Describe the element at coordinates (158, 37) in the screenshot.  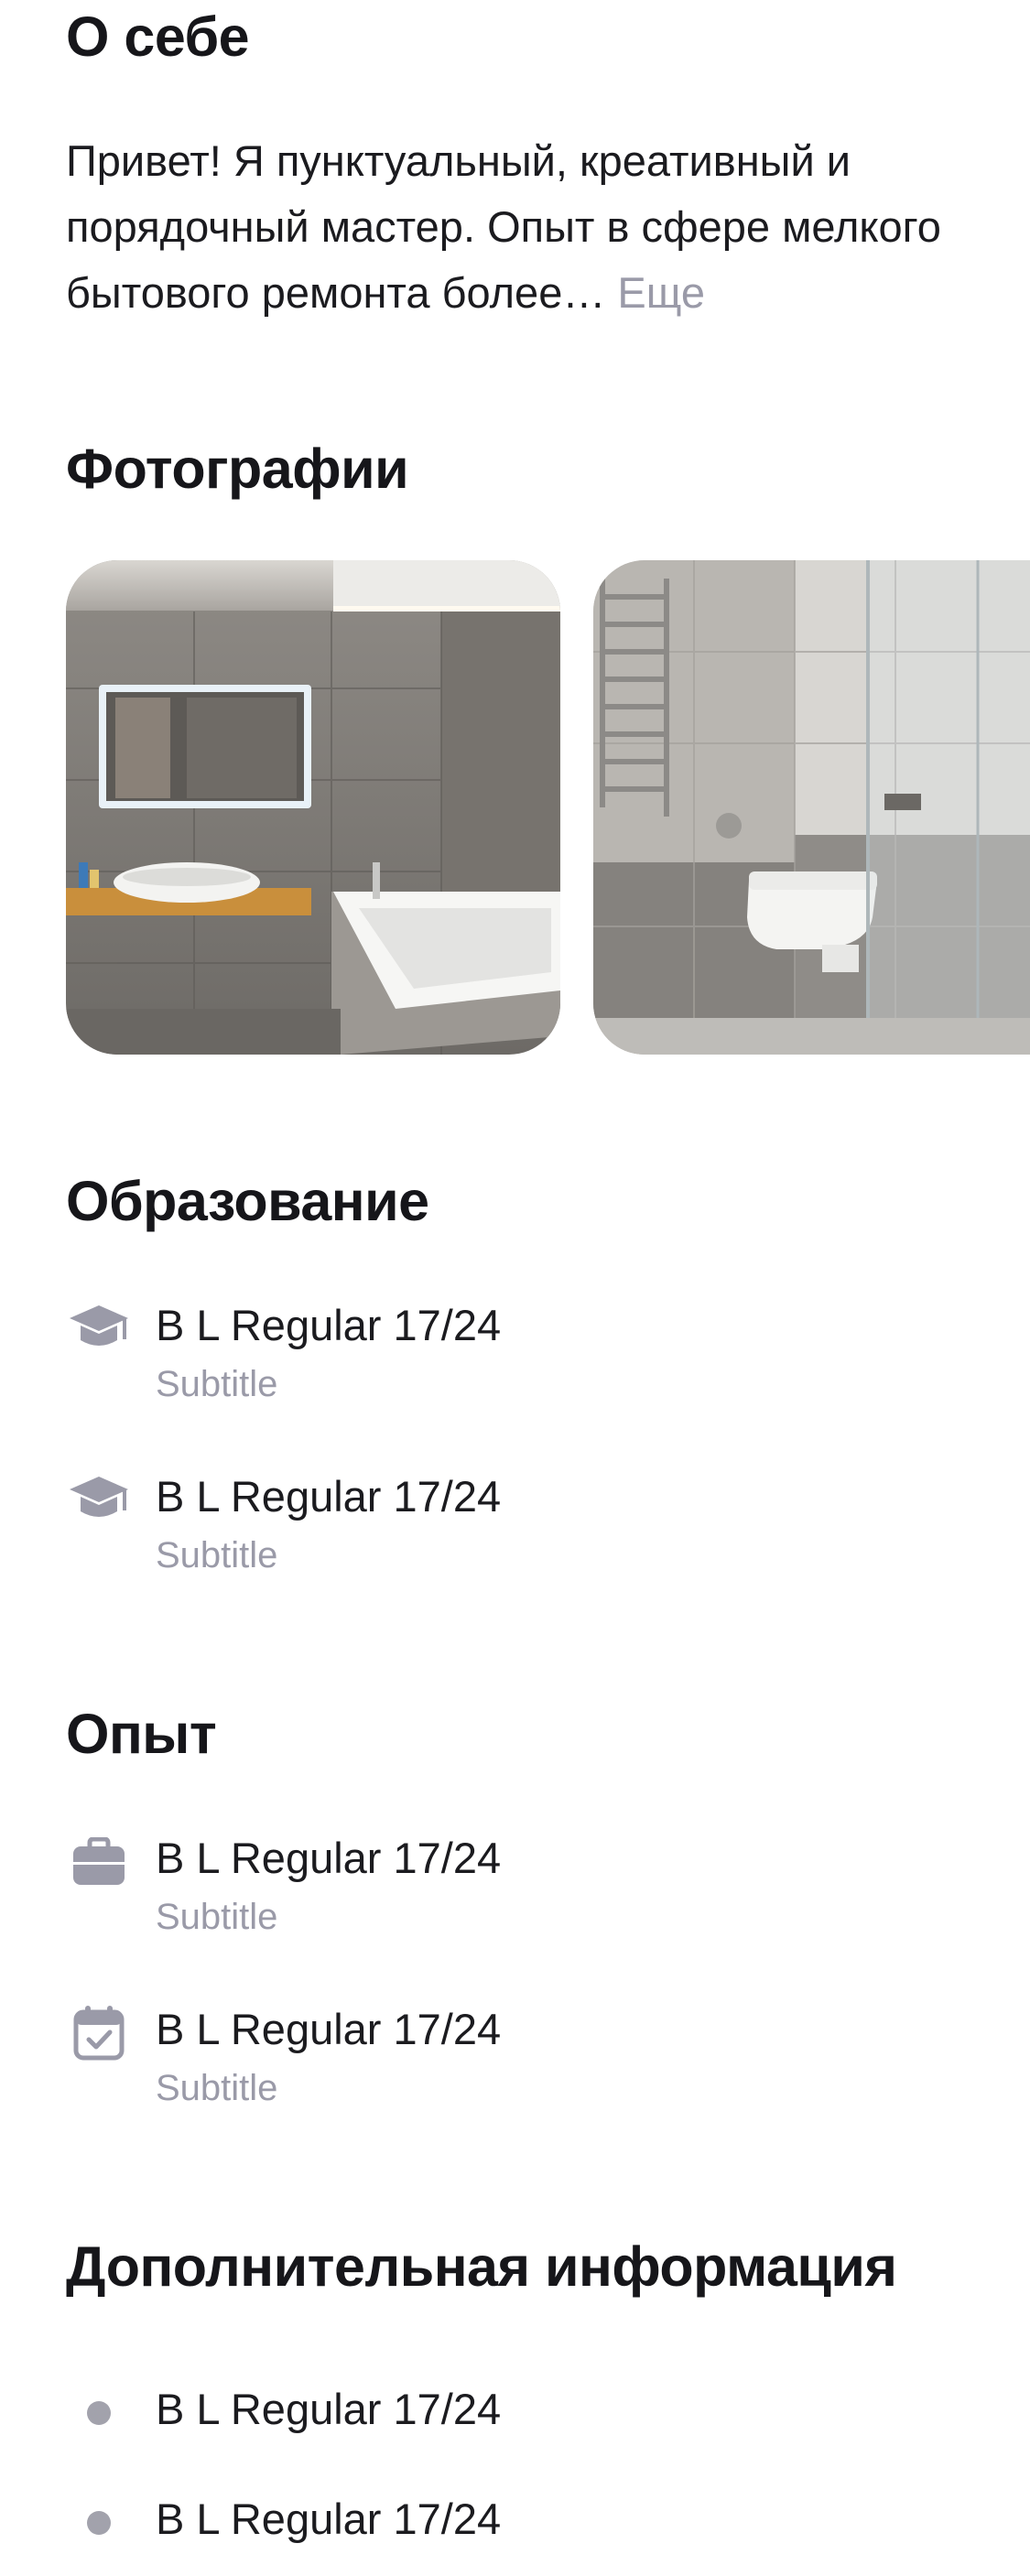
I see `about-heading: О себе` at that location.